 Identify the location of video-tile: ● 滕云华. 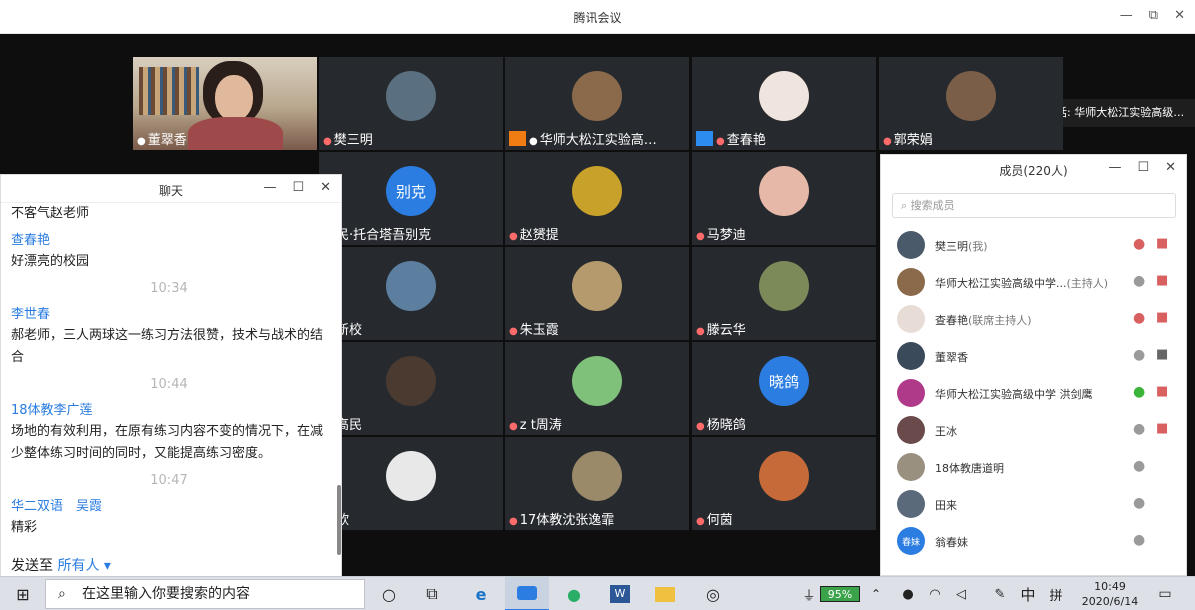
(784, 293).